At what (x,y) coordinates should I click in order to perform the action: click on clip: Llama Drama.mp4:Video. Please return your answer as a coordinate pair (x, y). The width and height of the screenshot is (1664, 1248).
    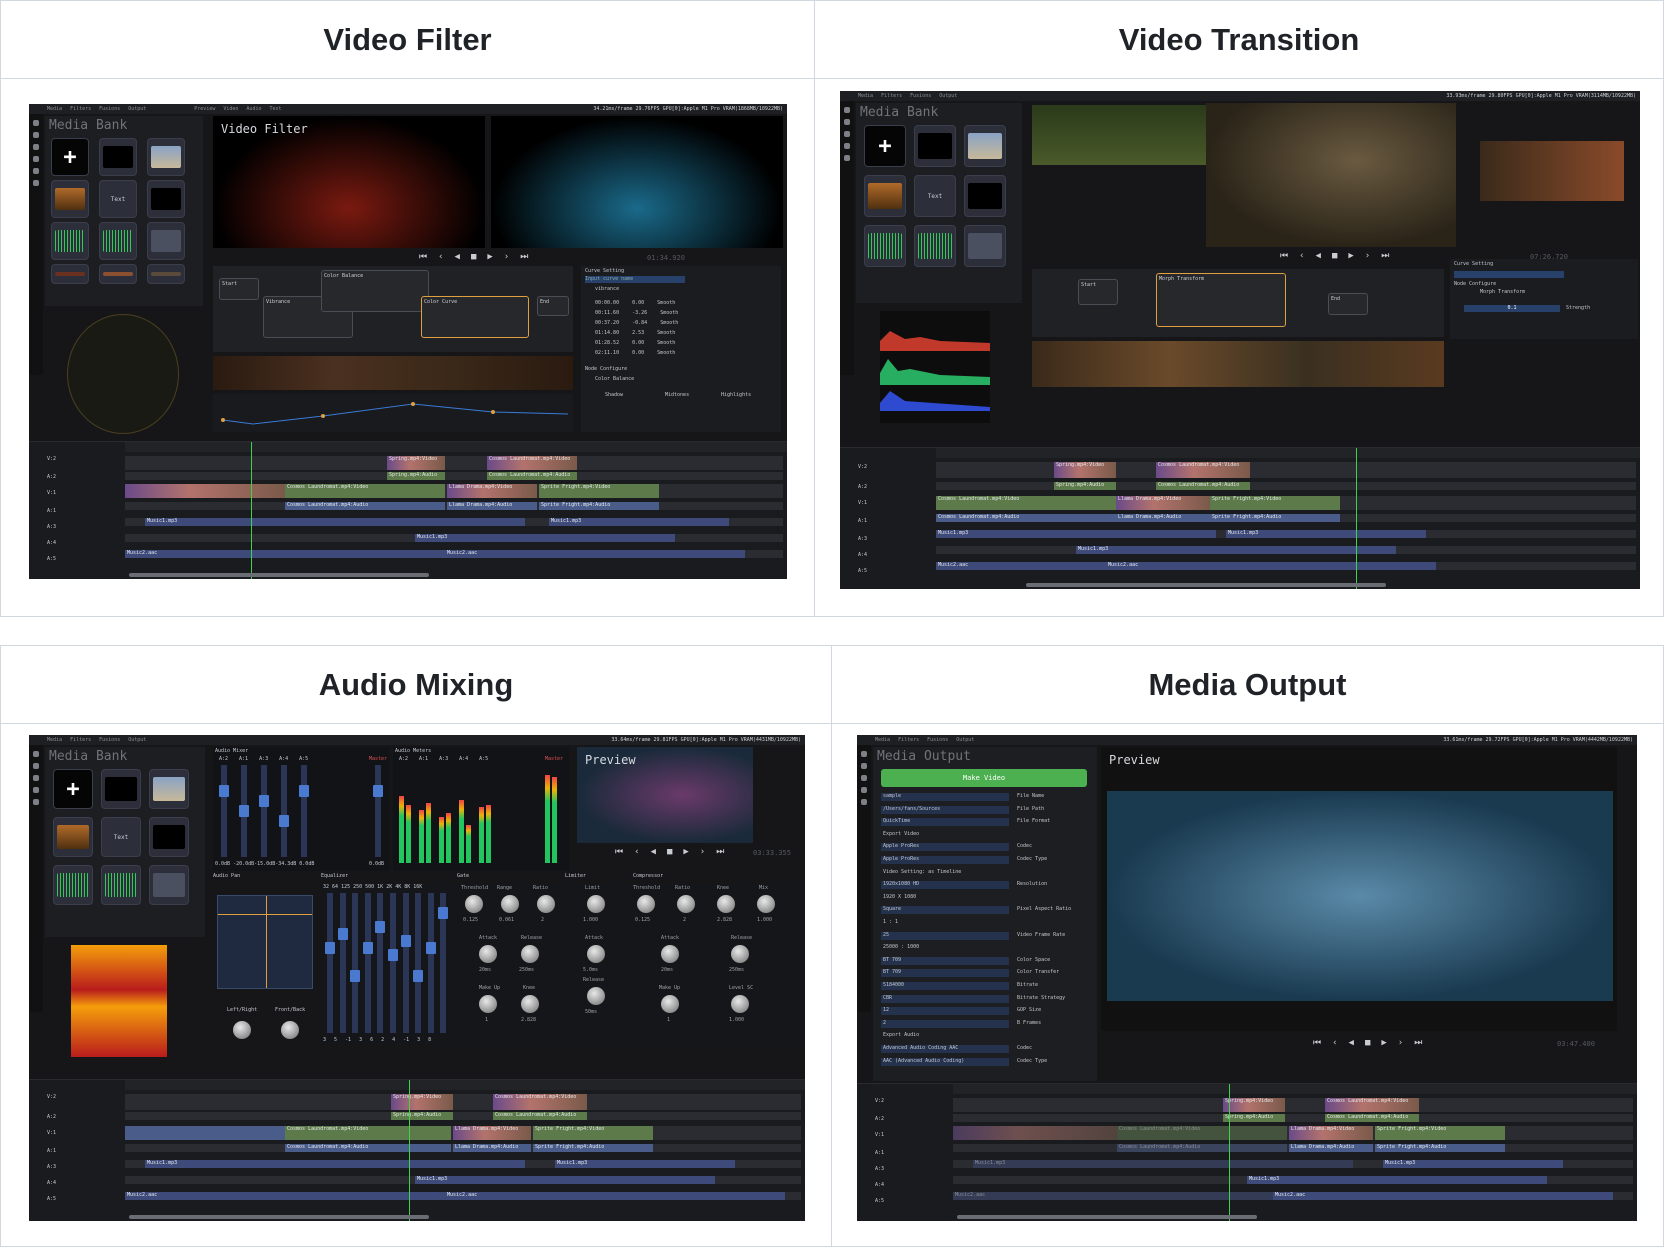
    Looking at the image, I should click on (492, 1133).